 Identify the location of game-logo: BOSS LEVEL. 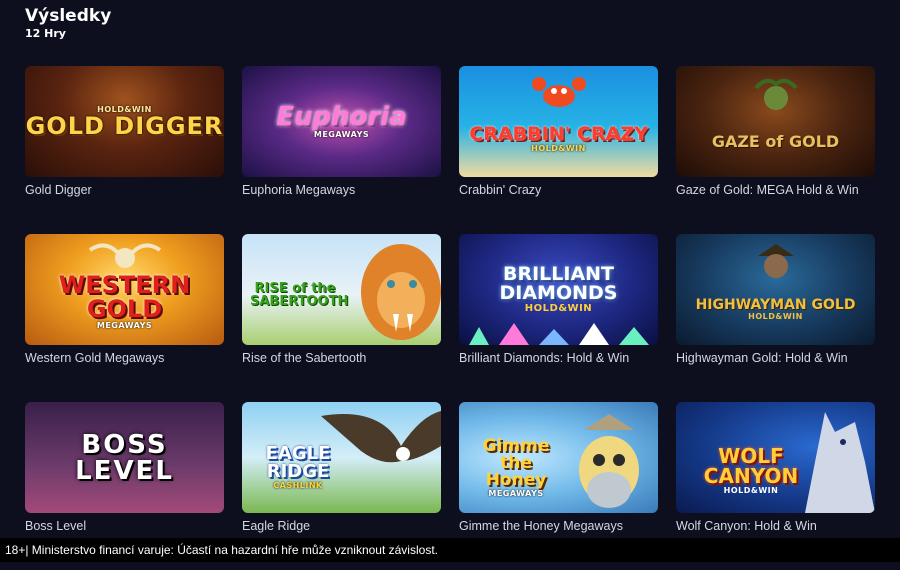
(124, 457).